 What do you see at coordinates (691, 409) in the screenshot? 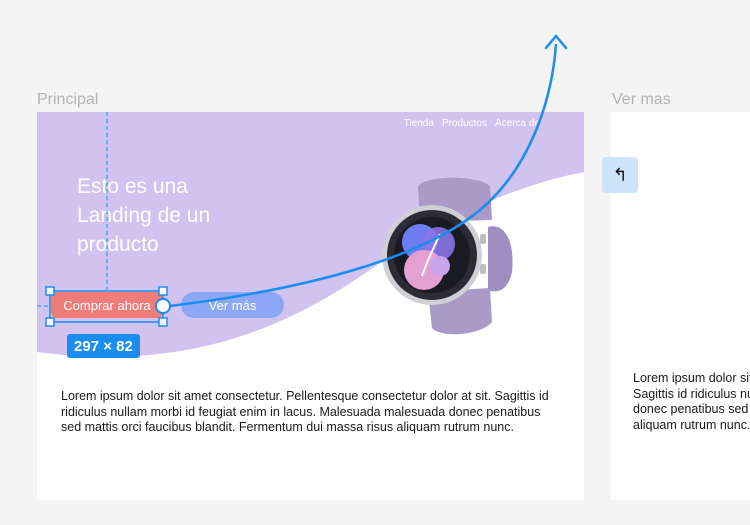
I see `preview-line-3: donec penatibus sed mattis orci` at bounding box center [691, 409].